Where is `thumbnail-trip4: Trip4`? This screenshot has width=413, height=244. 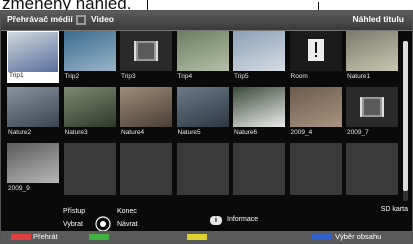 thumbnail-trip4: Trip4 is located at coordinates (203, 57).